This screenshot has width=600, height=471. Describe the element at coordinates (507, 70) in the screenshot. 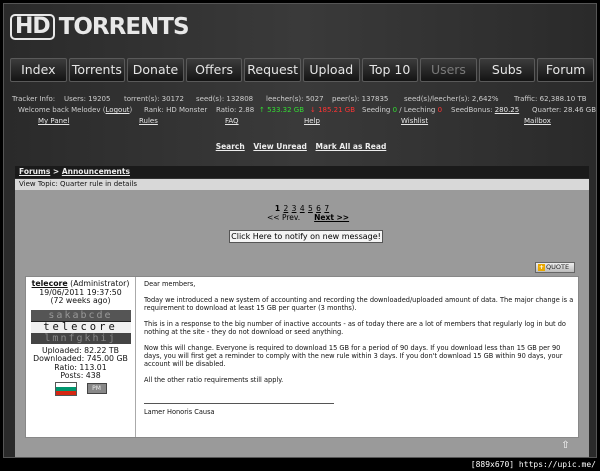

I see `nav-subs: Subs` at that location.